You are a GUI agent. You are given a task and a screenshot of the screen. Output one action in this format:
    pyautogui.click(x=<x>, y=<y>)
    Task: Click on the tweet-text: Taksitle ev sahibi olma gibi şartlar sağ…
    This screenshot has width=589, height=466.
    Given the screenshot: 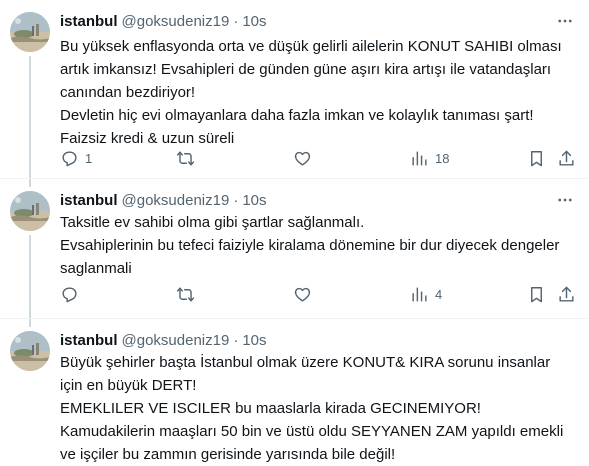 What is the action you would take?
    pyautogui.click(x=310, y=245)
    